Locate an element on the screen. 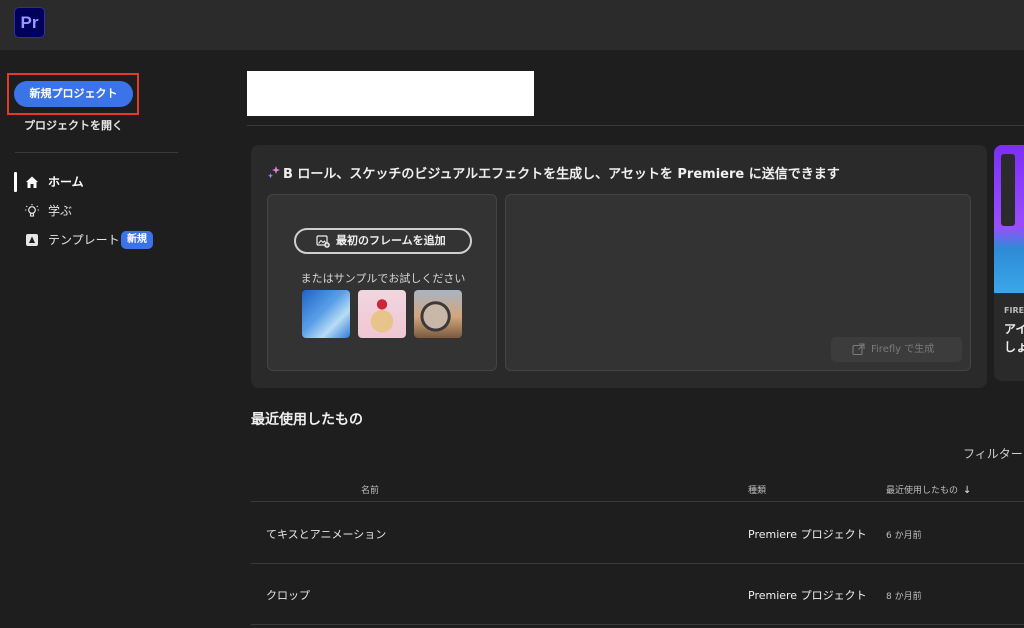 The image size is (1024, 628). sample-hint: またはサンプルでお試しください is located at coordinates (383, 278).